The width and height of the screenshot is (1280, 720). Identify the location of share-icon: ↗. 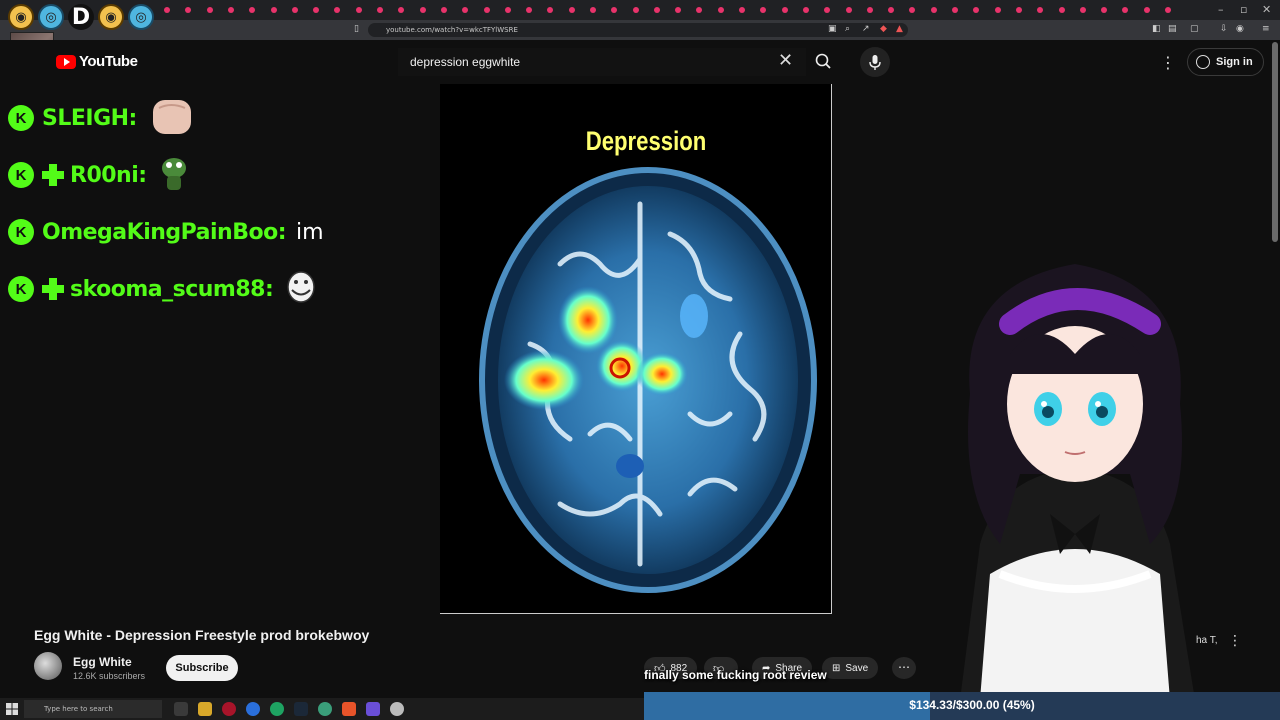
(866, 29).